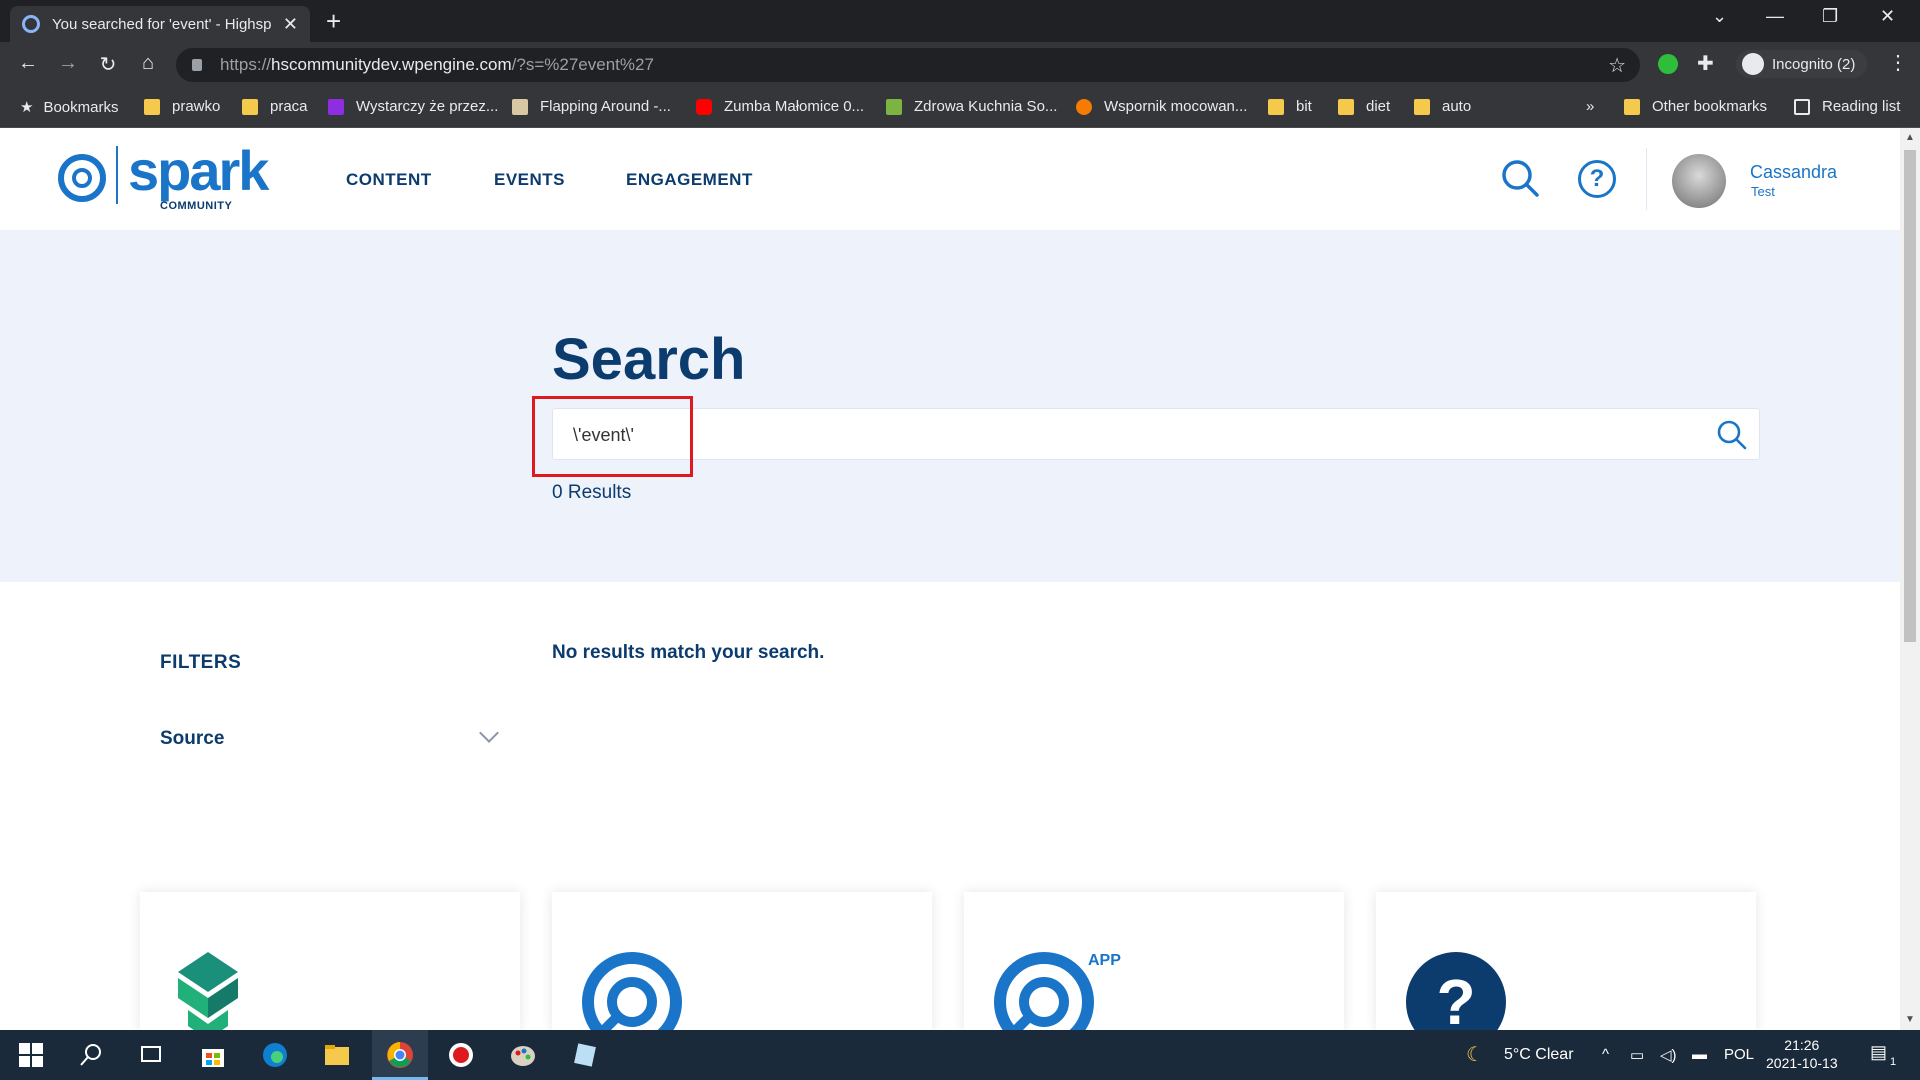 Image resolution: width=1920 pixels, height=1080 pixels. What do you see at coordinates (1566, 972) in the screenshot?
I see `card-help: ?` at bounding box center [1566, 972].